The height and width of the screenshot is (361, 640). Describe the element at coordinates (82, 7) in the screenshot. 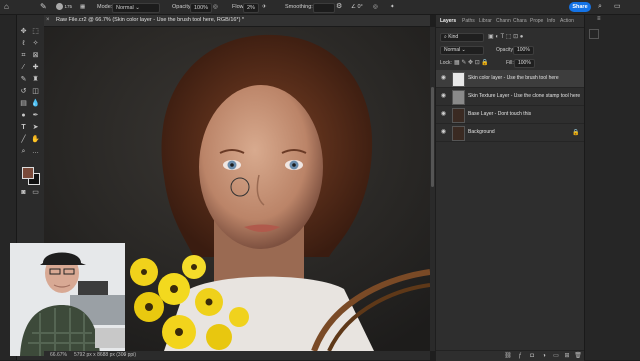

I see `brush-settings-icon: ▦` at that location.